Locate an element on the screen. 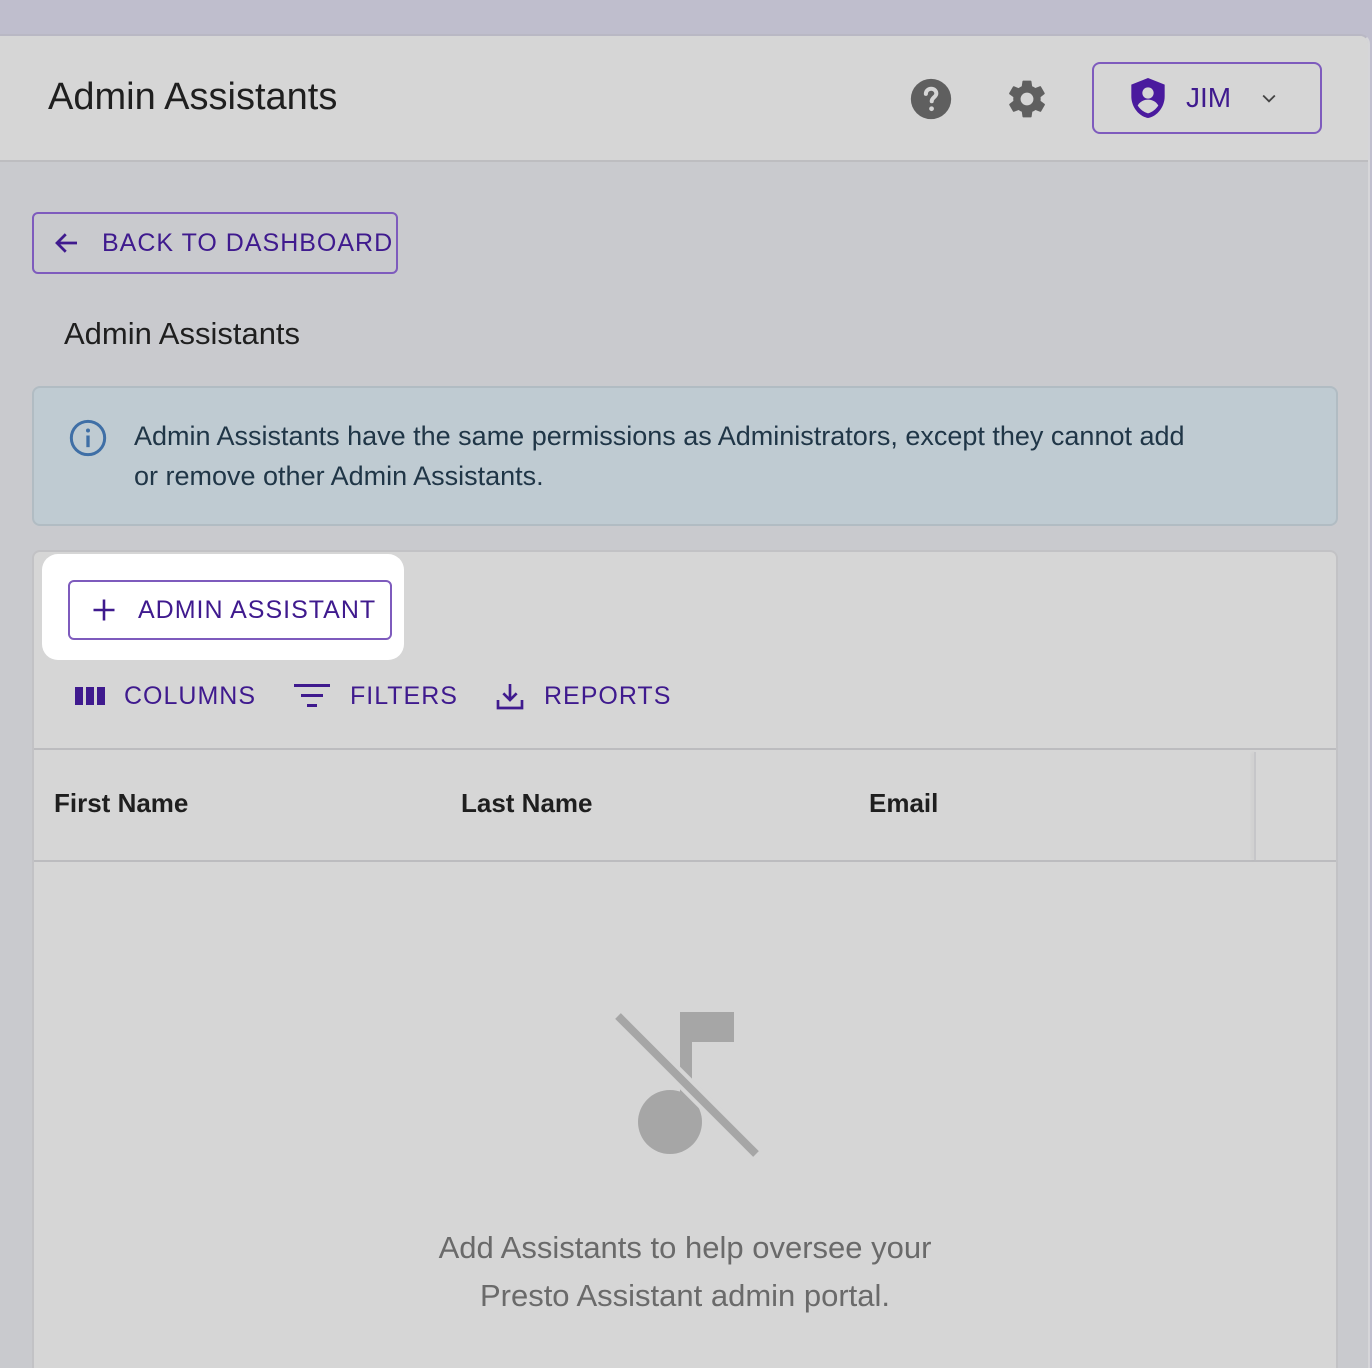 This screenshot has height=1368, width=1372. user-menu-button: JIM is located at coordinates (1207, 98).